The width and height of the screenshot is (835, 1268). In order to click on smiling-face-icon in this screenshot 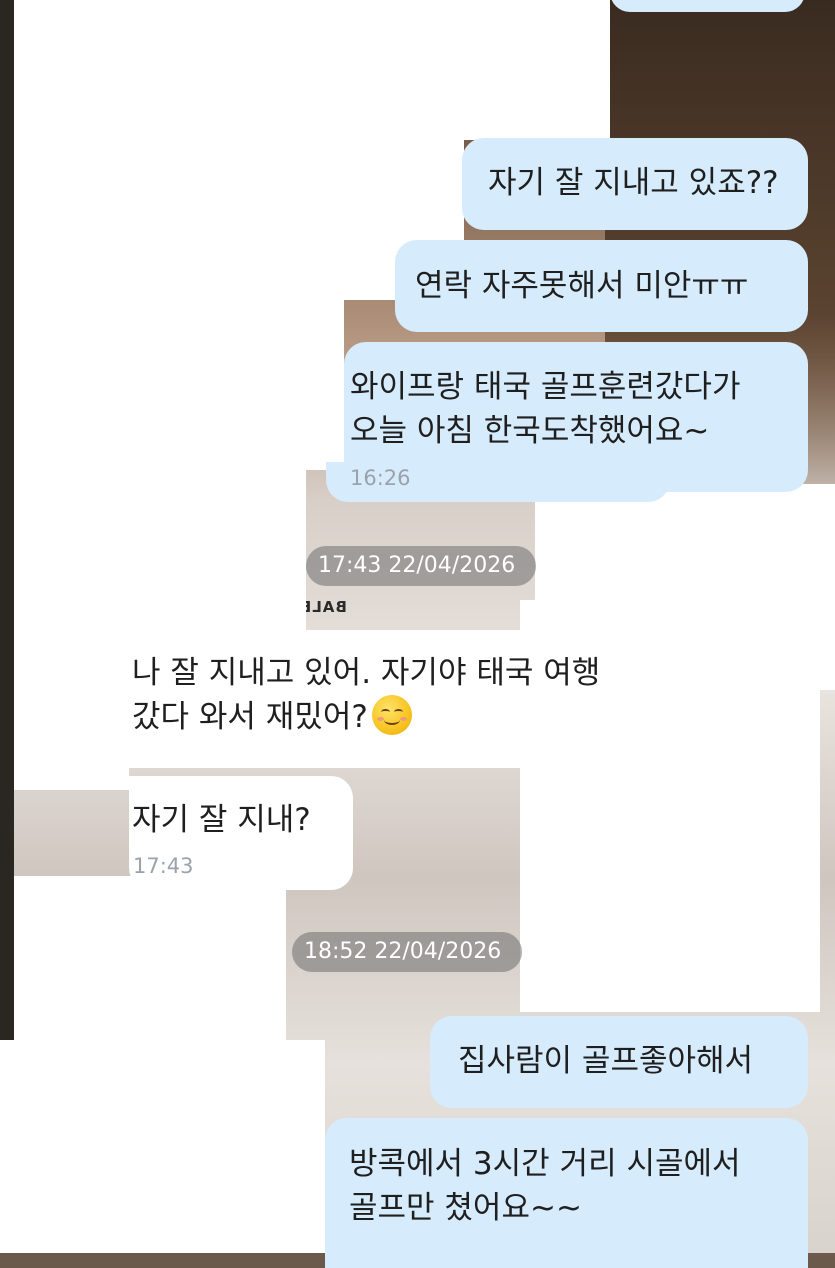, I will do `click(391, 715)`.